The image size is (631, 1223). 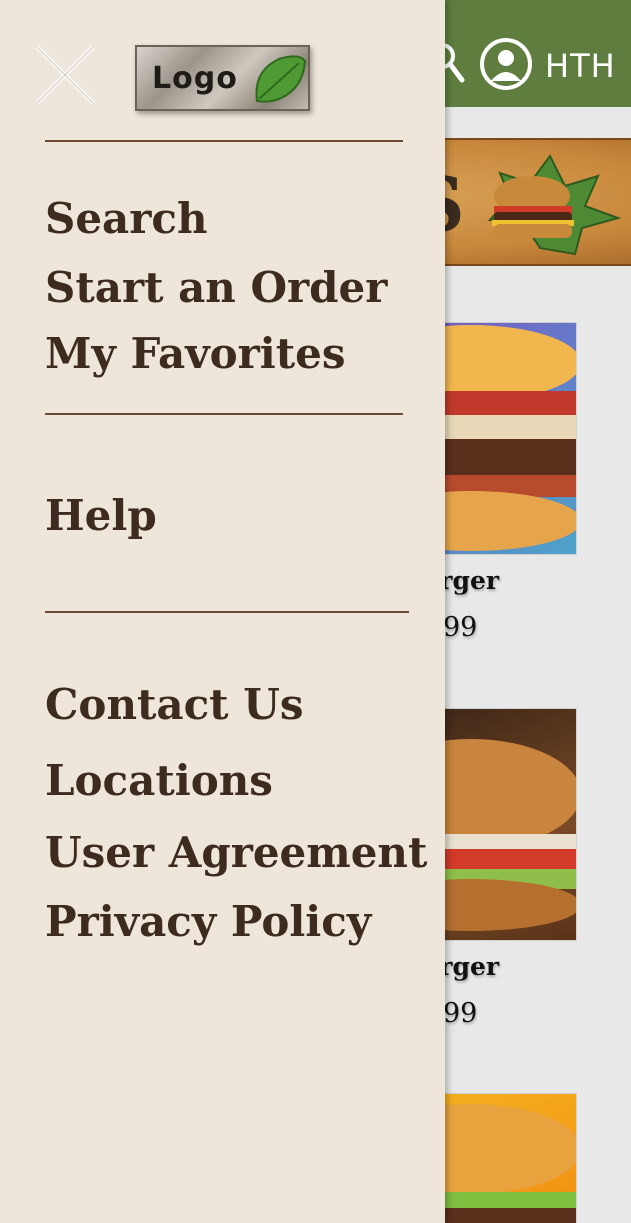 What do you see at coordinates (208, 922) in the screenshot?
I see `menu-privacy-policy: Privacy Policy` at bounding box center [208, 922].